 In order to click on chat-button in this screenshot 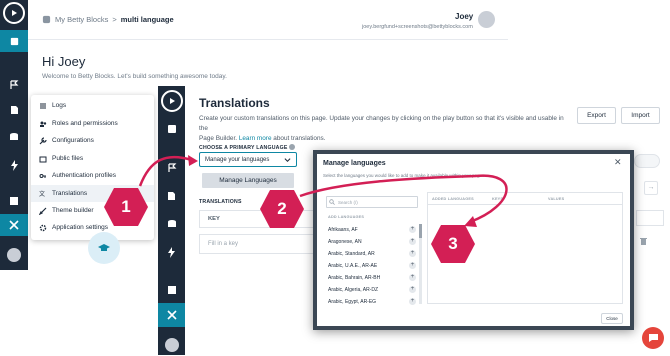, I will do `click(653, 338)`.